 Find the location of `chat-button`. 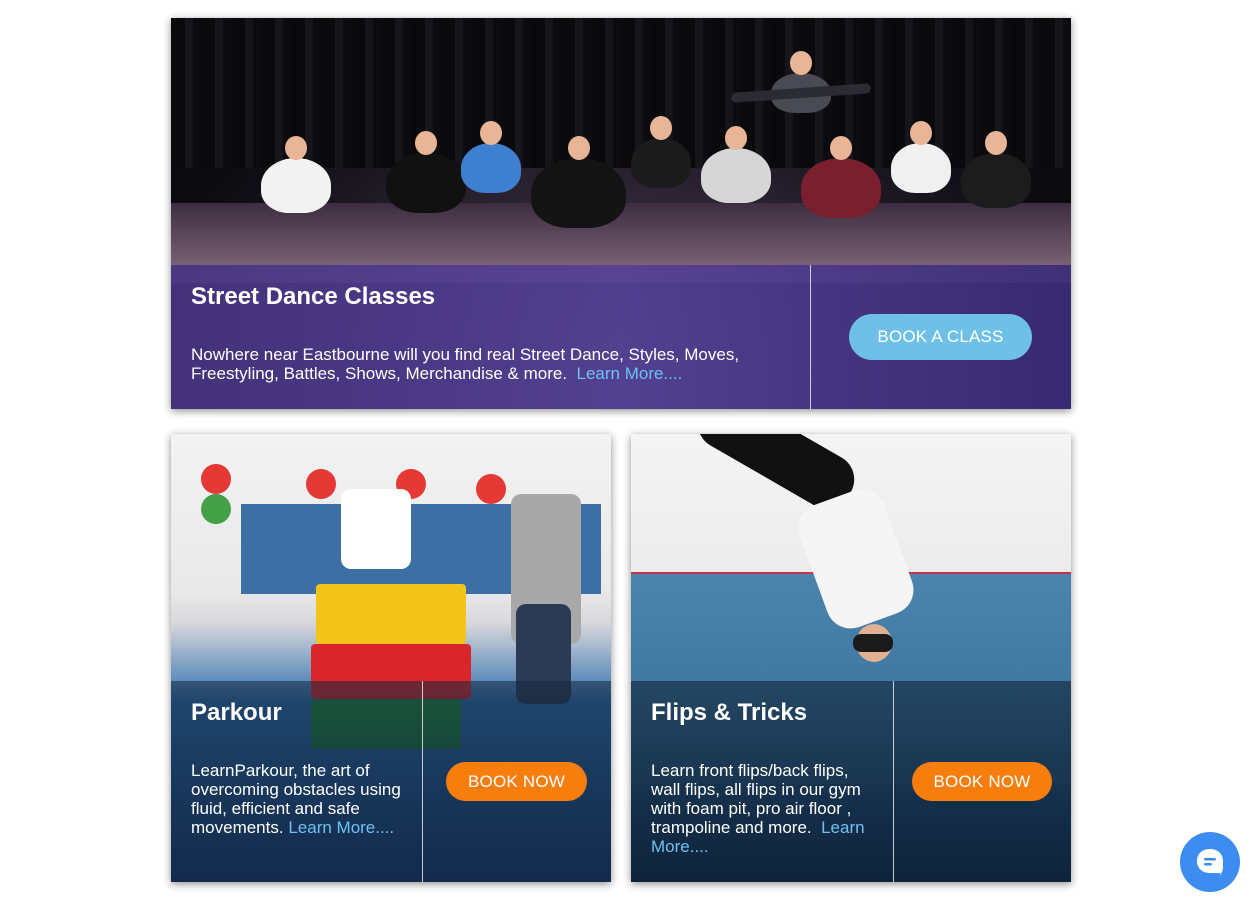

chat-button is located at coordinates (1210, 862).